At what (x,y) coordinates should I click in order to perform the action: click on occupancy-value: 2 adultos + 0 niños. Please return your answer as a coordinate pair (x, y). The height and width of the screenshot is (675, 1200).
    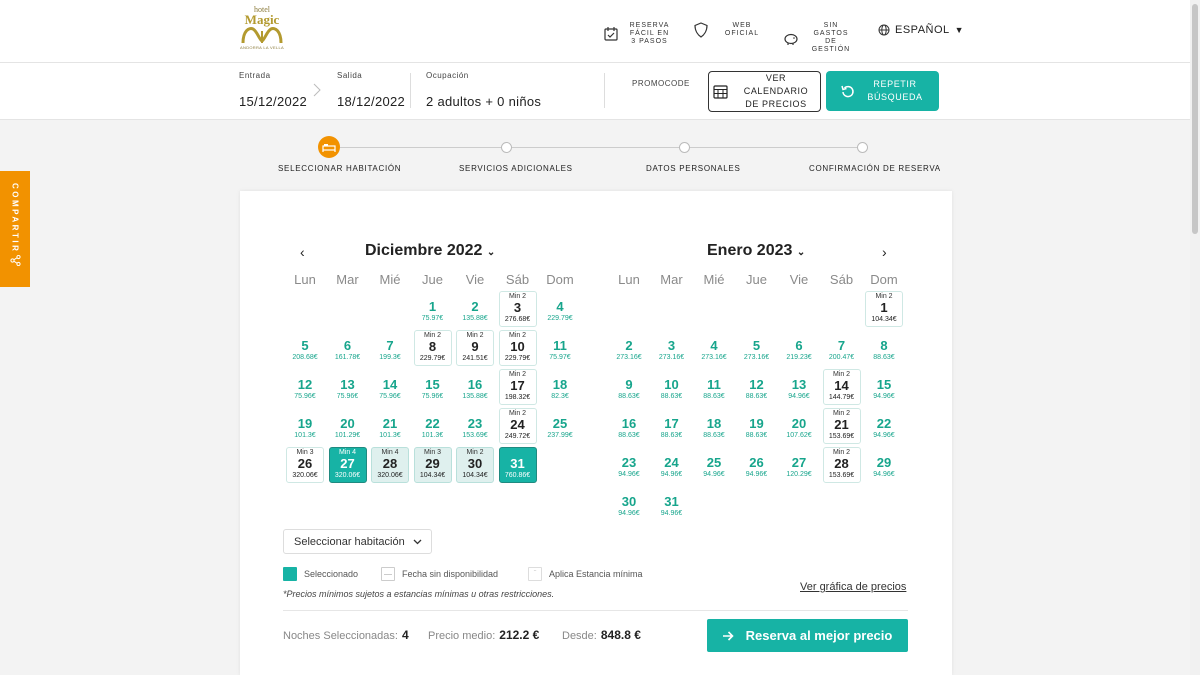
    Looking at the image, I should click on (484, 101).